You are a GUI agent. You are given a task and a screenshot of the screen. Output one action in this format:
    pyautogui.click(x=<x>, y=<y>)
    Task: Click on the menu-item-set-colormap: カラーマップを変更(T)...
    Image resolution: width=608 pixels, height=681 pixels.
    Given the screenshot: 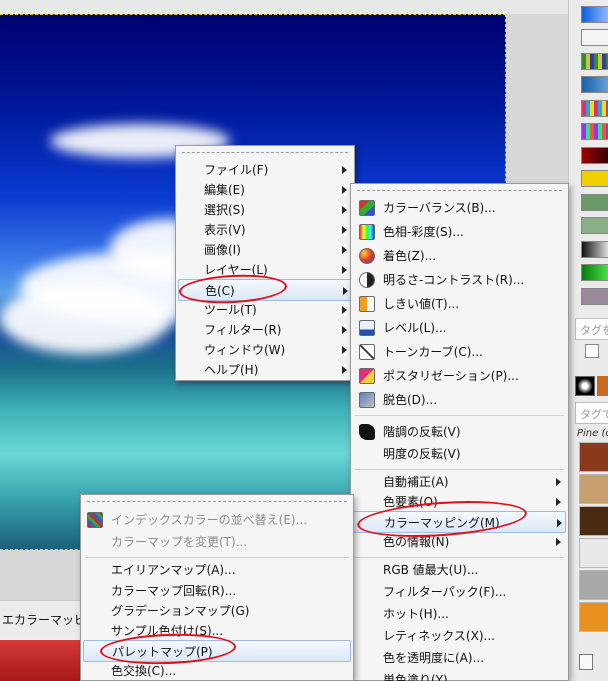 What is the action you would take?
    pyautogui.click(x=217, y=542)
    